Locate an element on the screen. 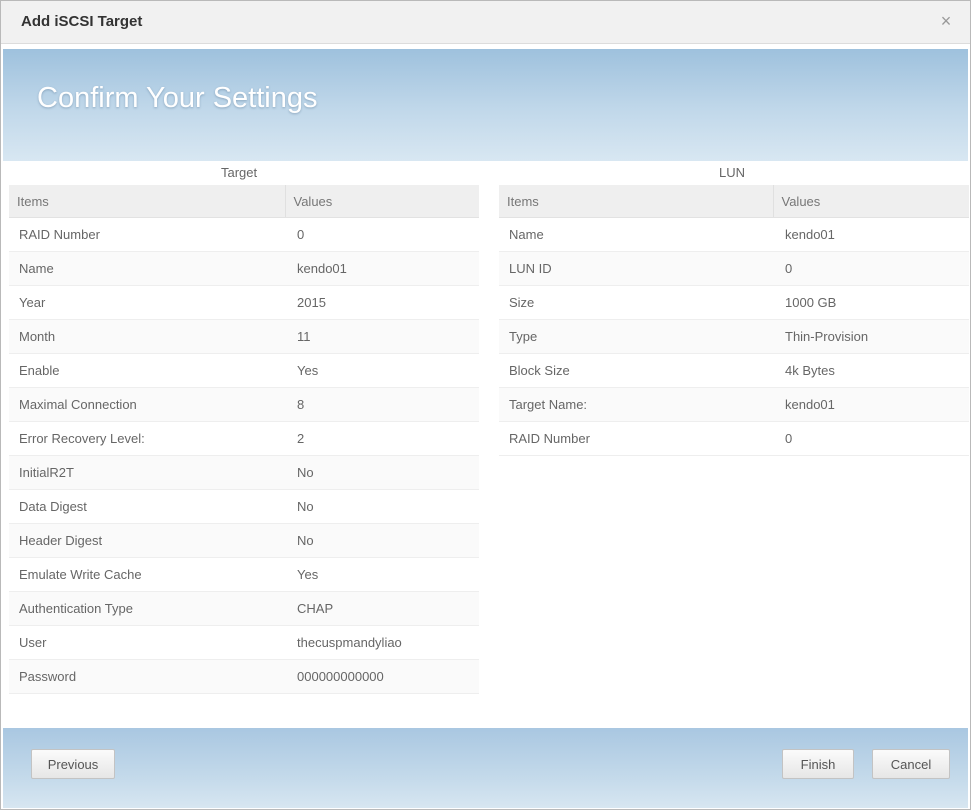  row-item-value: 1000 GB is located at coordinates (871, 302).